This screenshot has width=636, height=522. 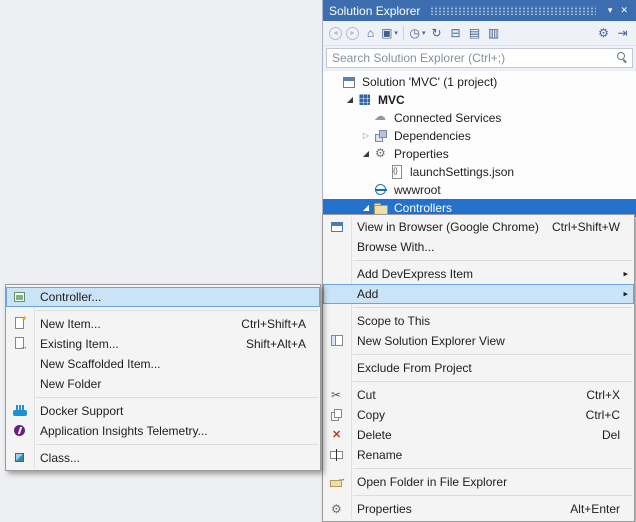 I want to click on tree-row: launchSettings.json, so click(x=479, y=172).